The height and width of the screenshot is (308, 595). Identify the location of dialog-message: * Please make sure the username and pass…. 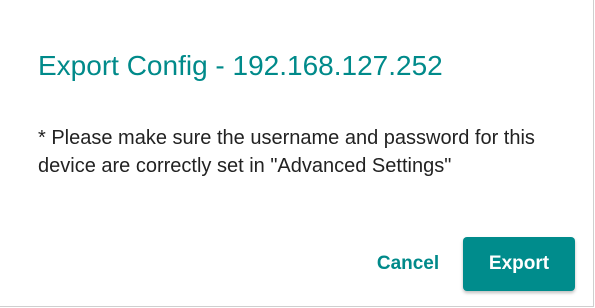
(286, 152).